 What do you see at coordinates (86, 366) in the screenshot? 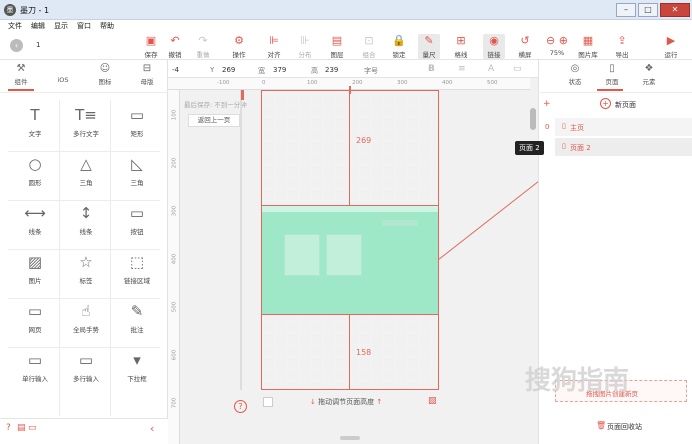
I see `component-multi-input: ▭ 多行输入` at bounding box center [86, 366].